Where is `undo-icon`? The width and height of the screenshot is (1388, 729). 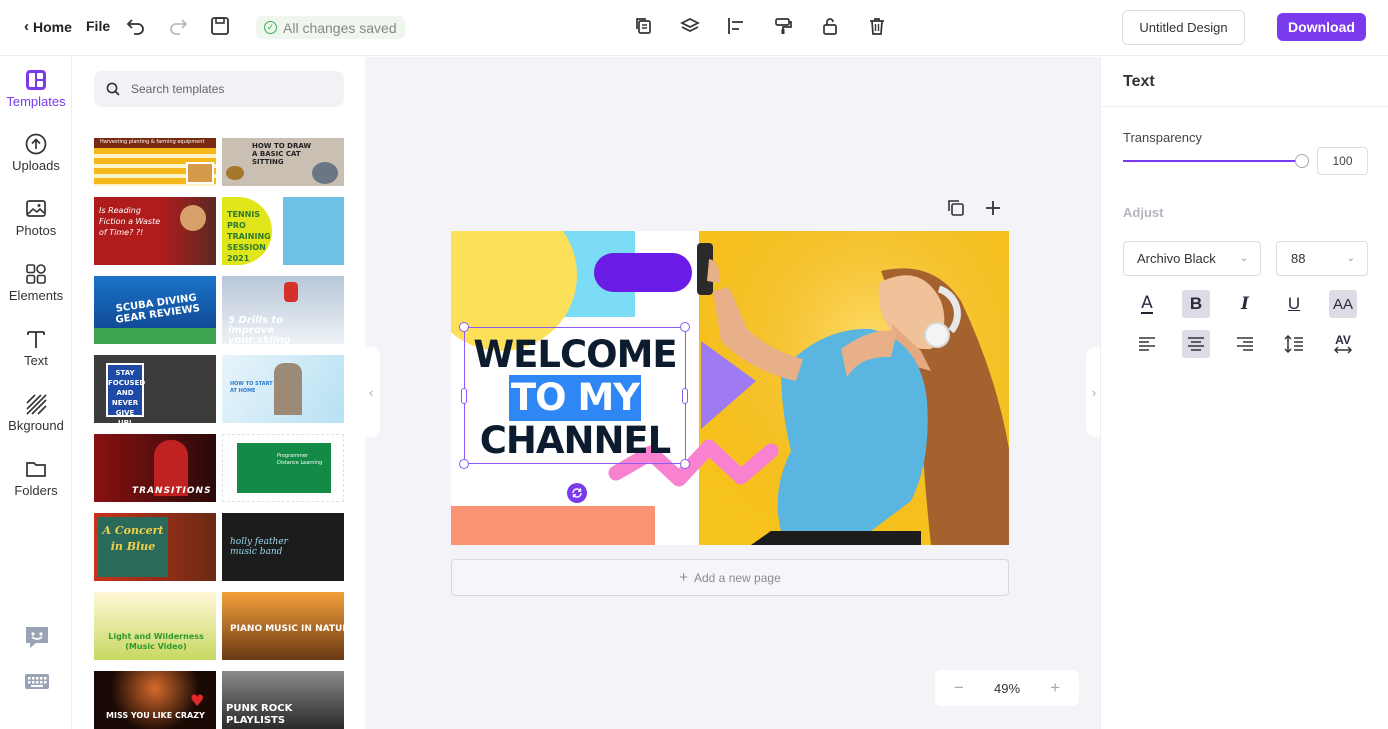 undo-icon is located at coordinates (136, 26).